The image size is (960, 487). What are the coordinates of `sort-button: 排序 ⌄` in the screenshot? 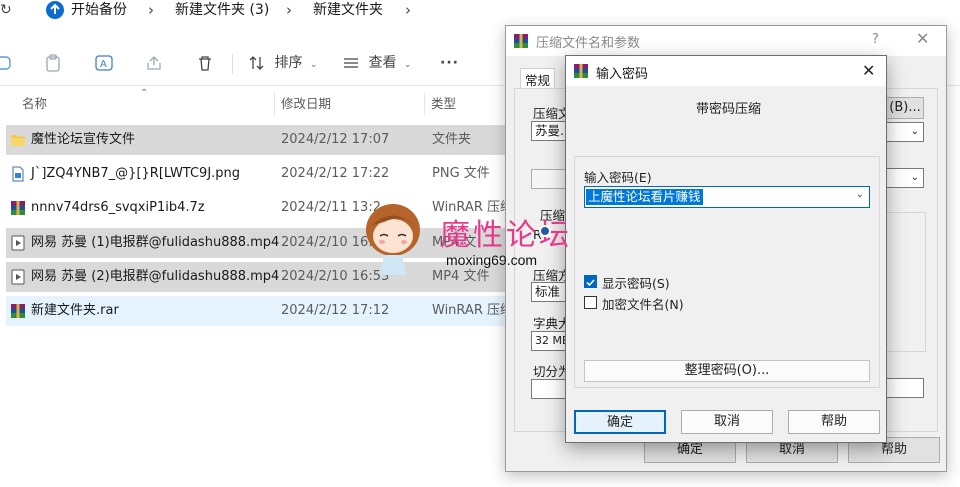 It's located at (282, 63).